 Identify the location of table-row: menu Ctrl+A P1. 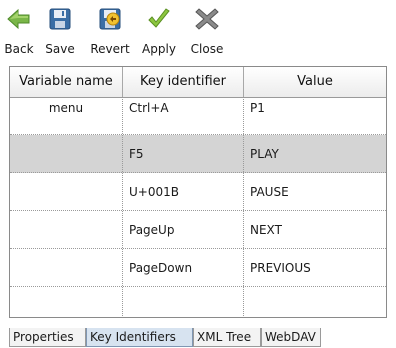
(198, 116).